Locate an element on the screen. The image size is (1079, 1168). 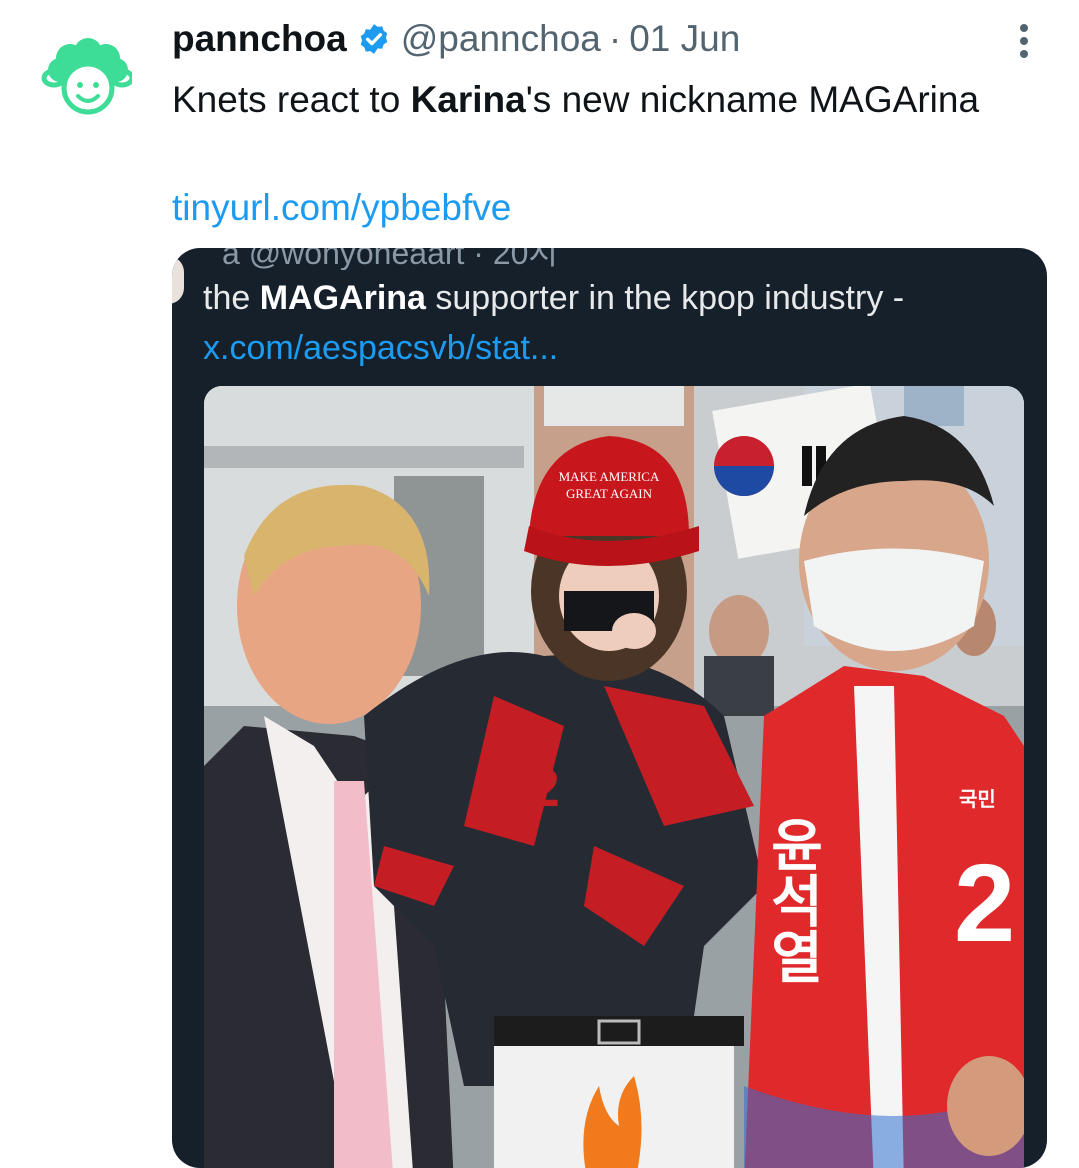
tweet-text-part2: 's new nickname MAGArina is located at coordinates (752, 99).